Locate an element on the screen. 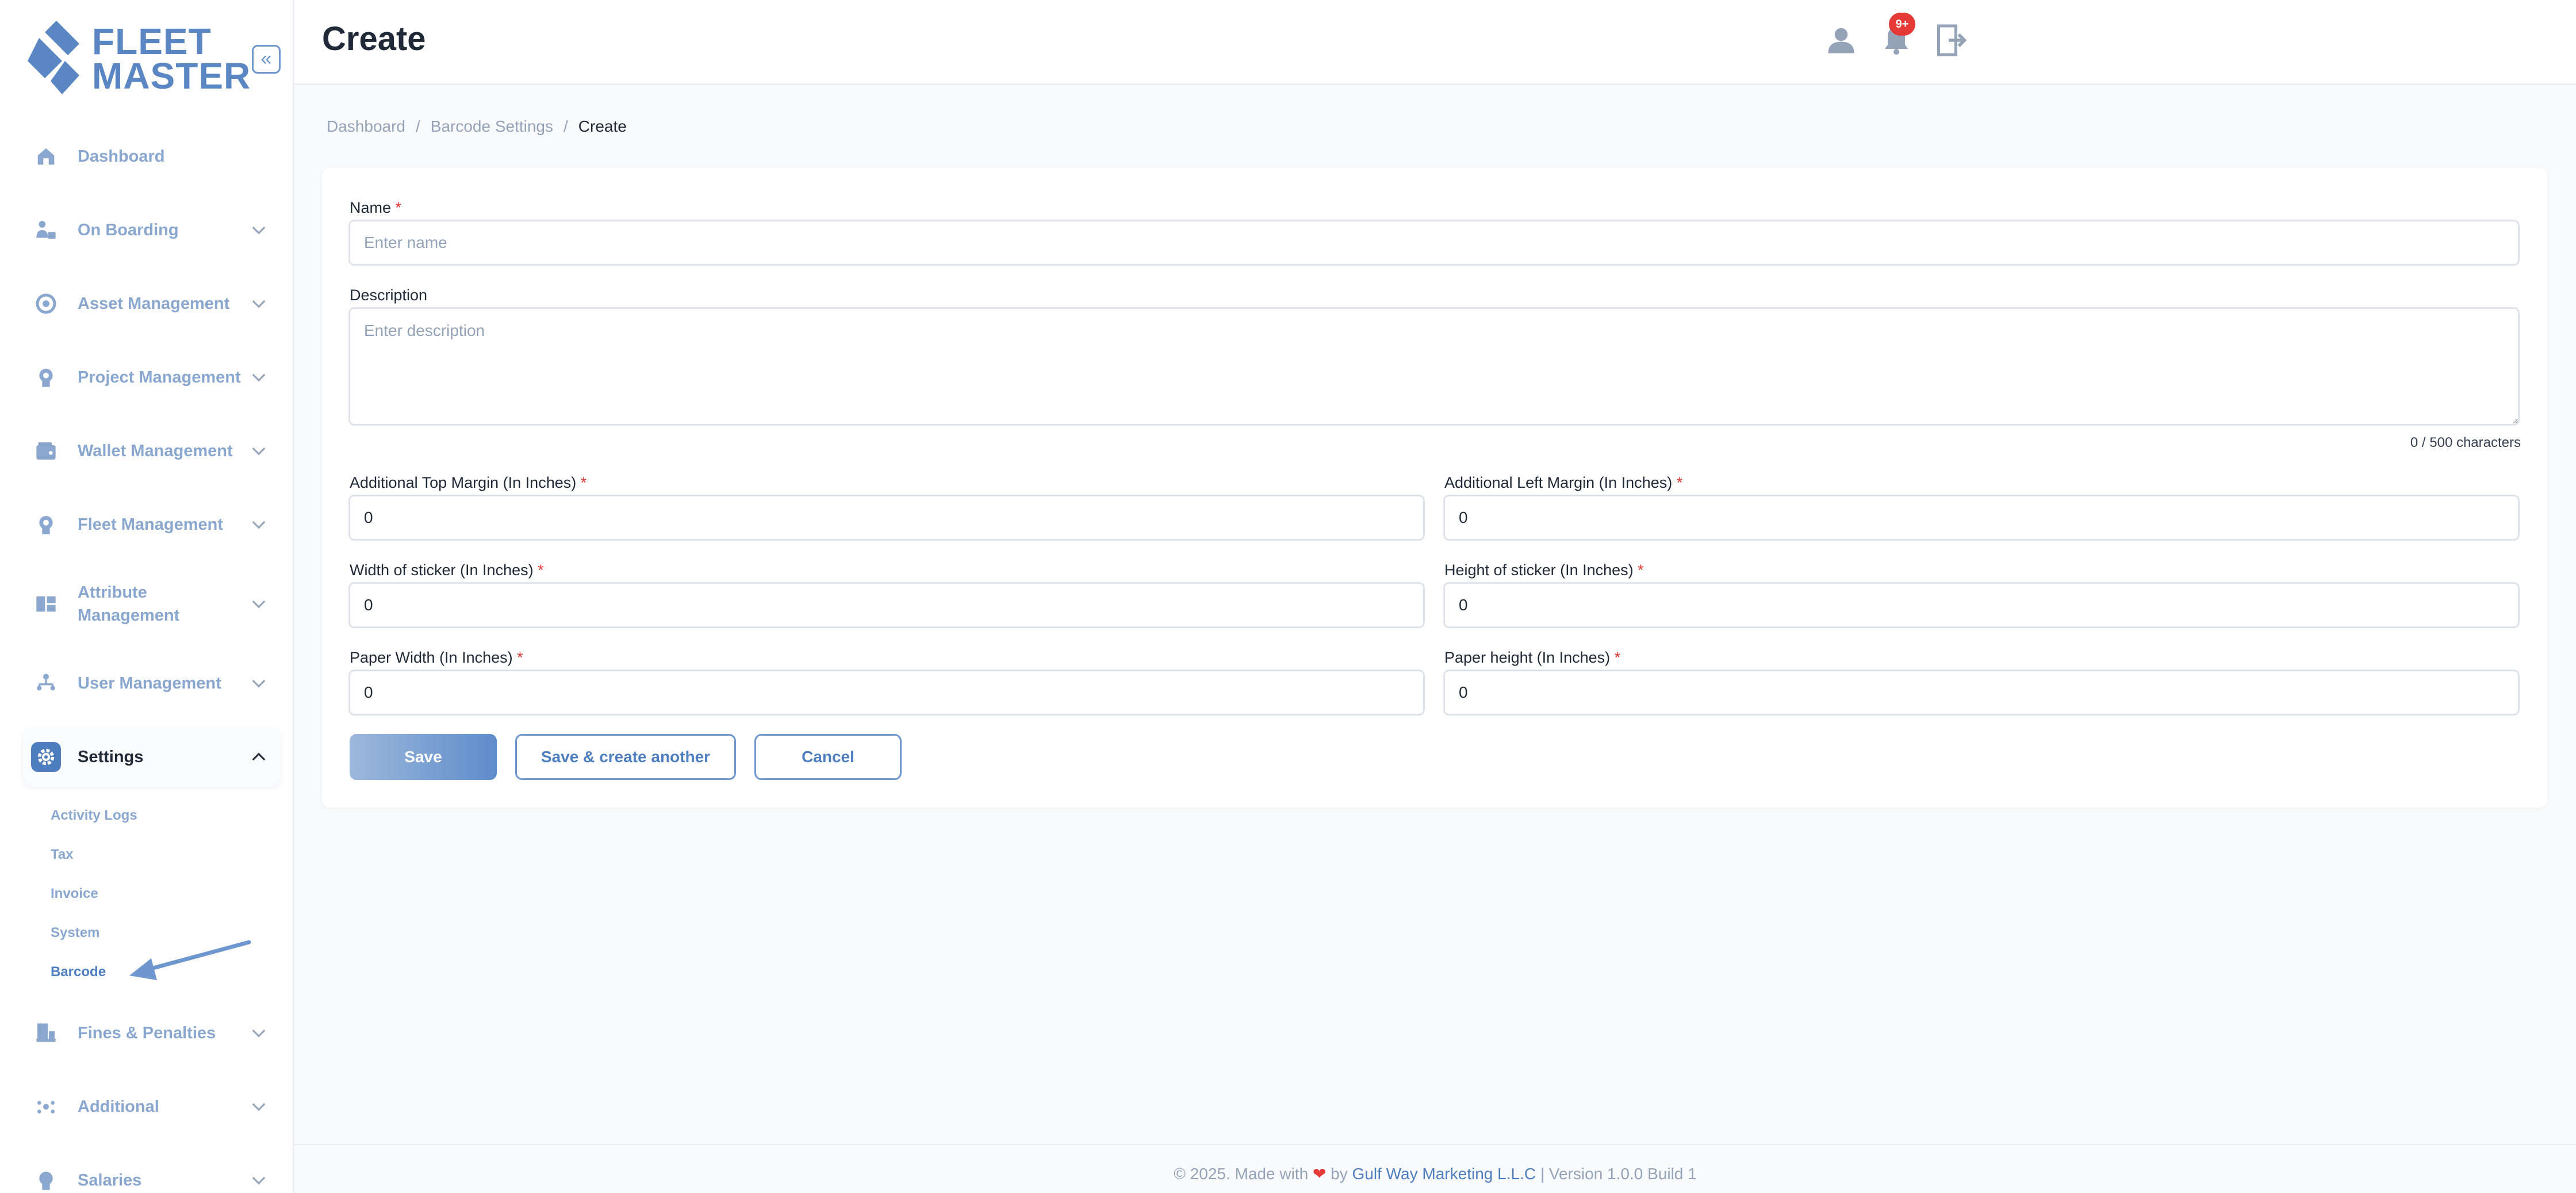 The image size is (2576, 1193). sidebar-item-dashboard: Dashboard is located at coordinates (152, 157).